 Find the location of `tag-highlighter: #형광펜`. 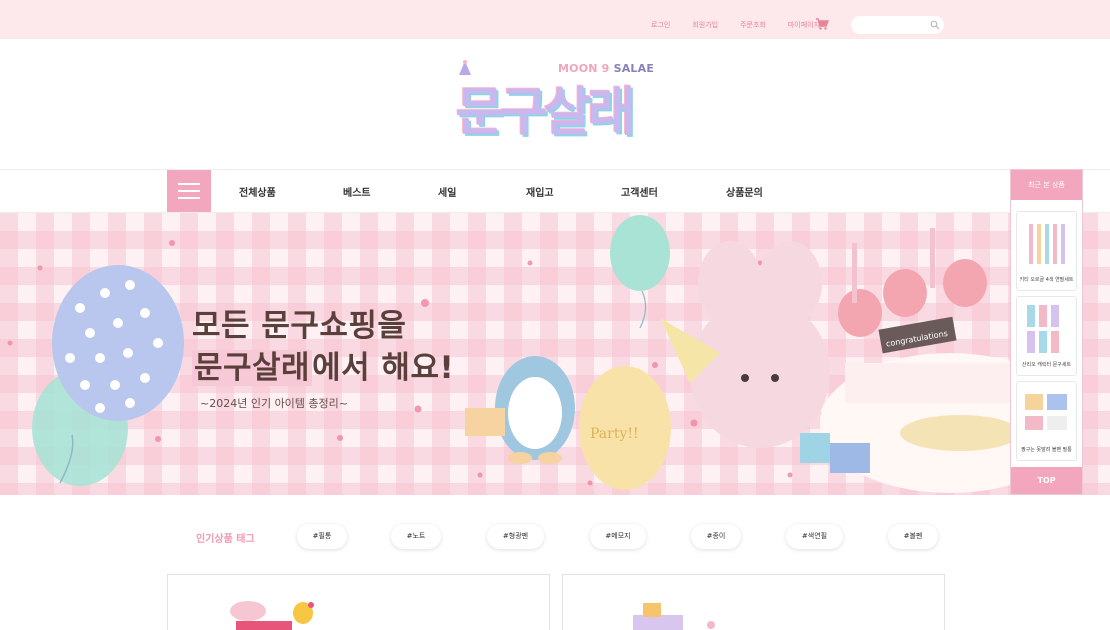

tag-highlighter: #형광펜 is located at coordinates (515, 536).